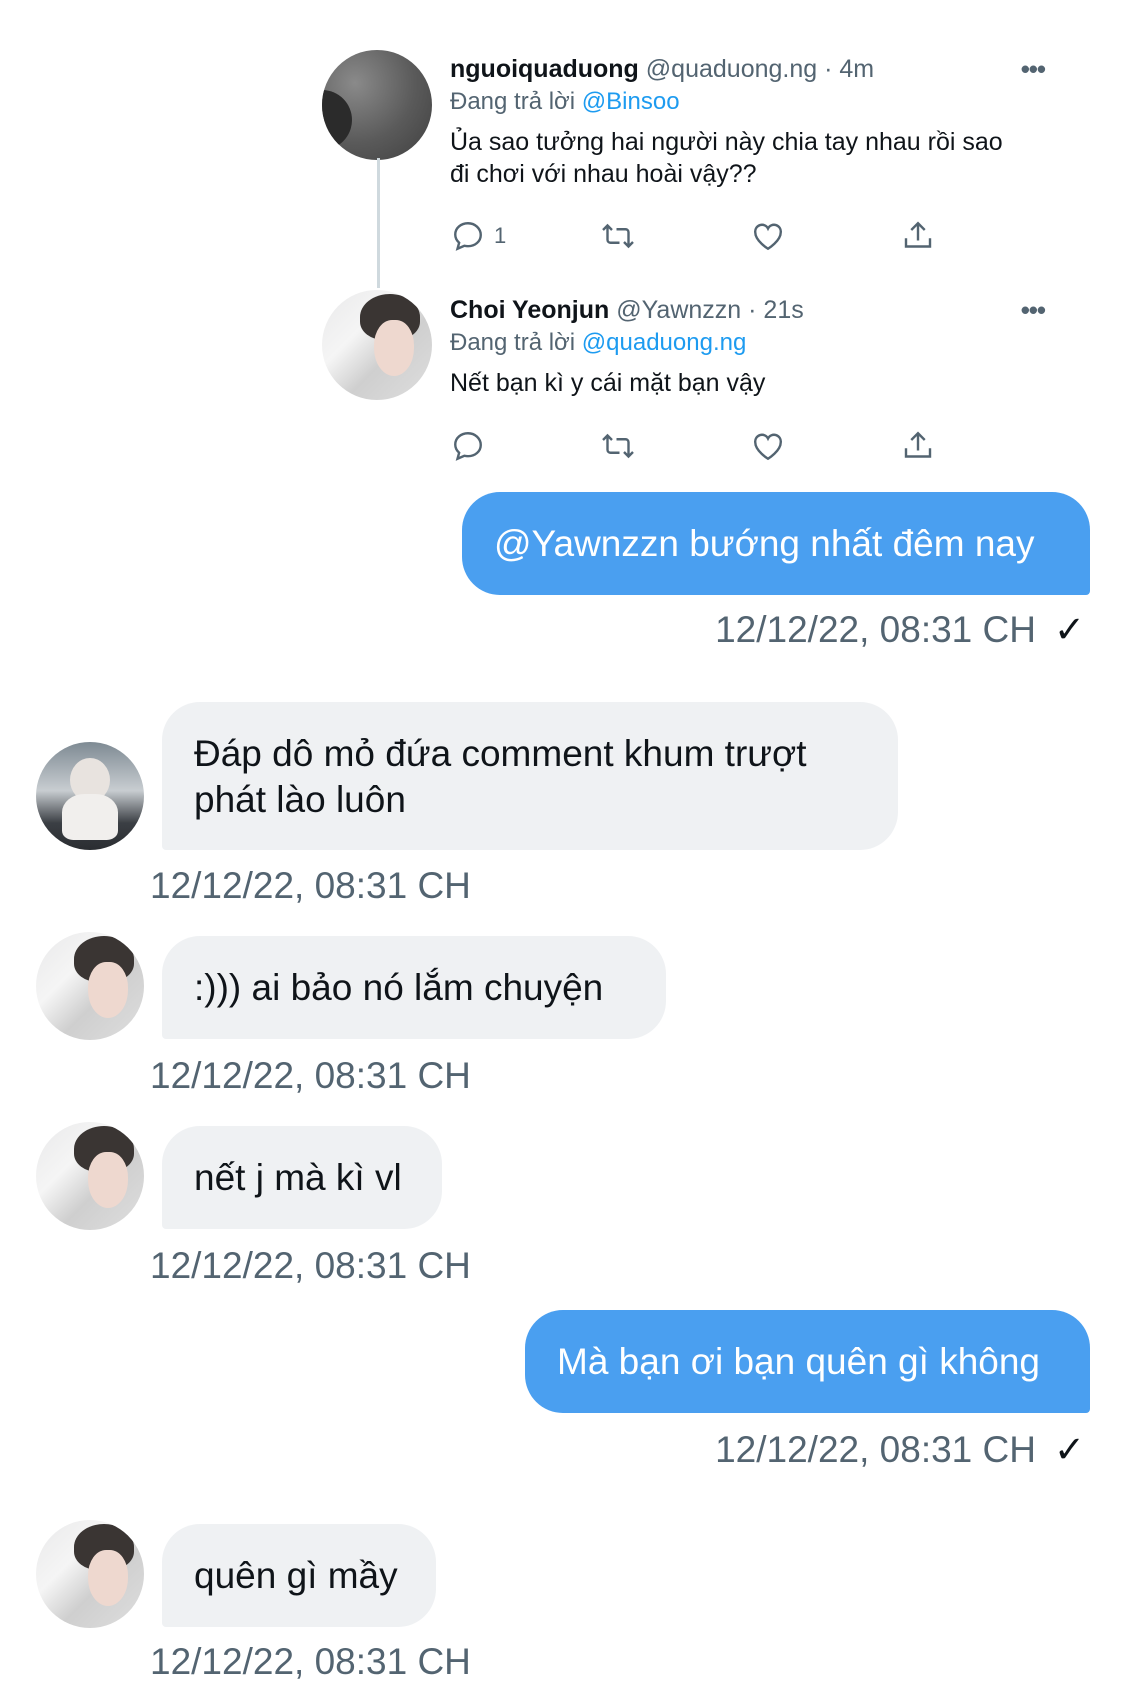  I want to click on message-bubble-incoming: :))) ai bảo nó lắm chuyện, so click(414, 987).